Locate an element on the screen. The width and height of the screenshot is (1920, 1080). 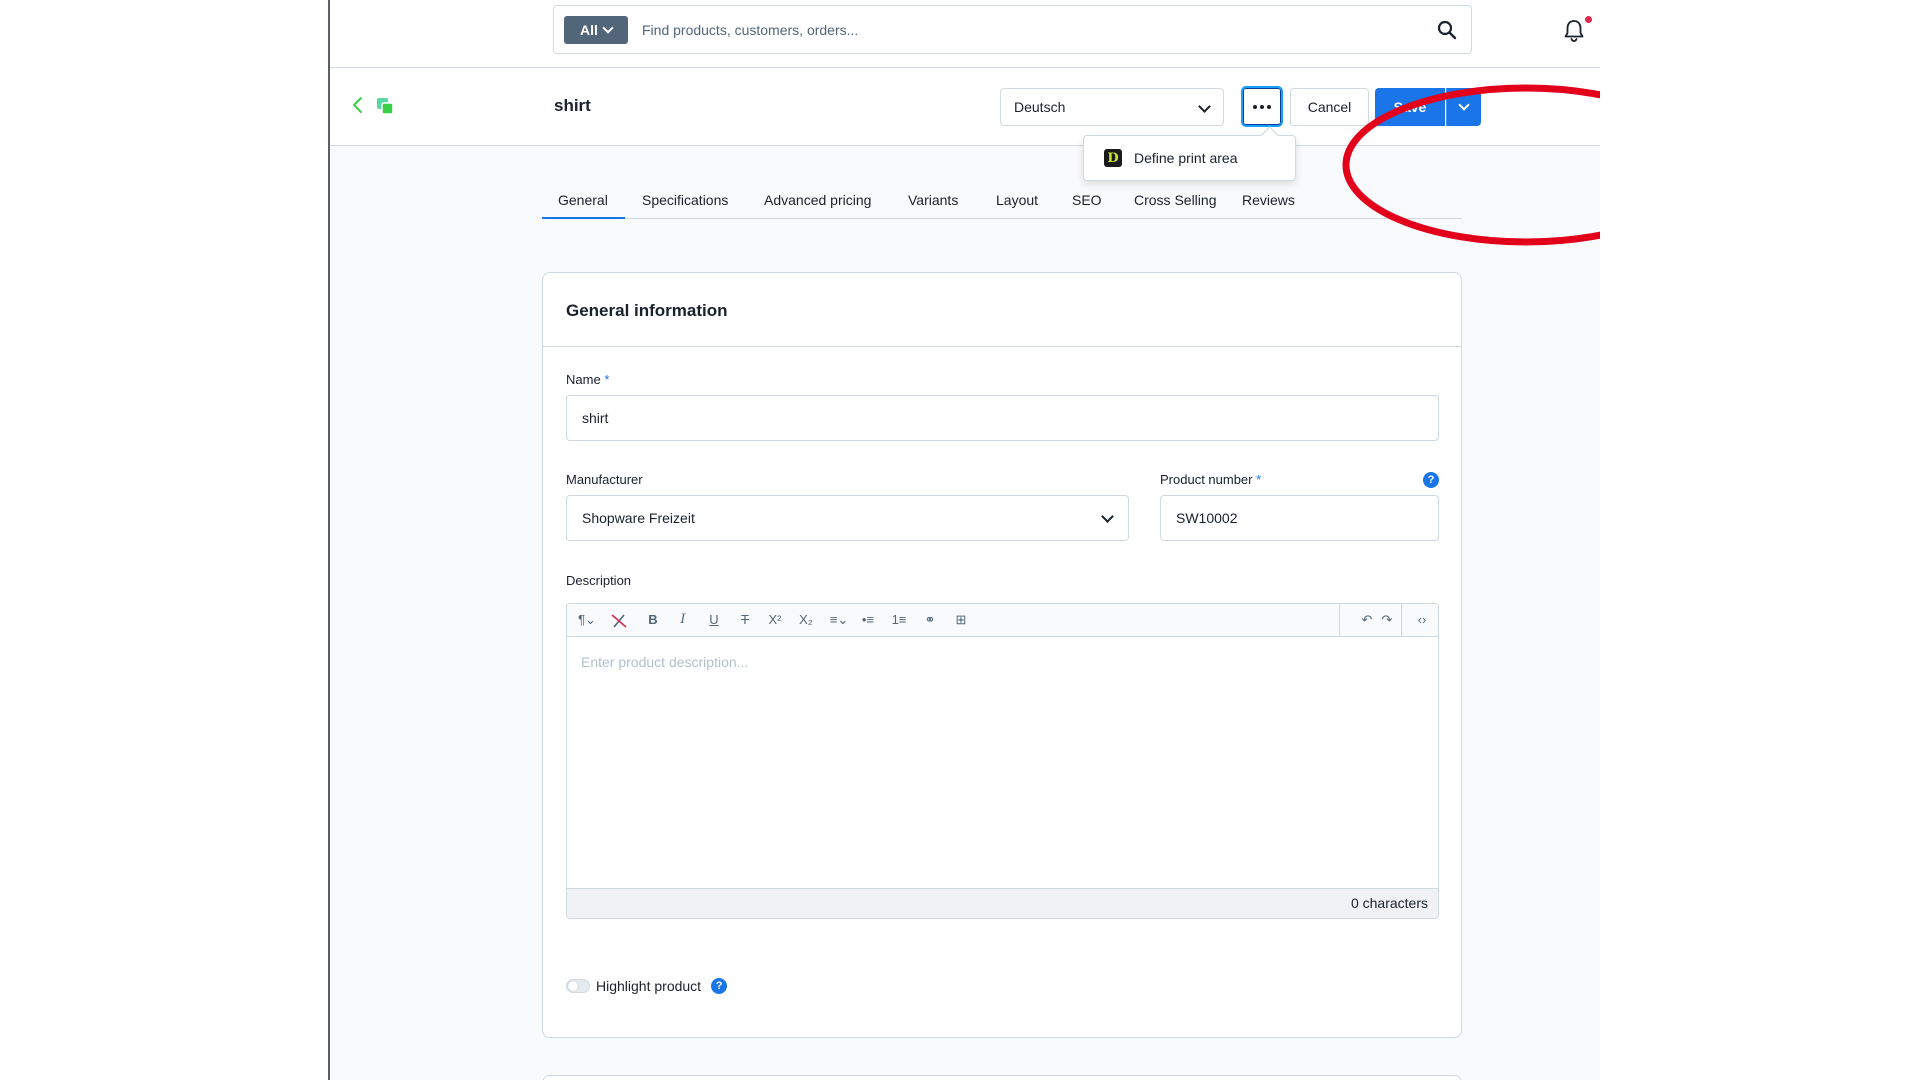
search-input is located at coordinates (1022, 30).